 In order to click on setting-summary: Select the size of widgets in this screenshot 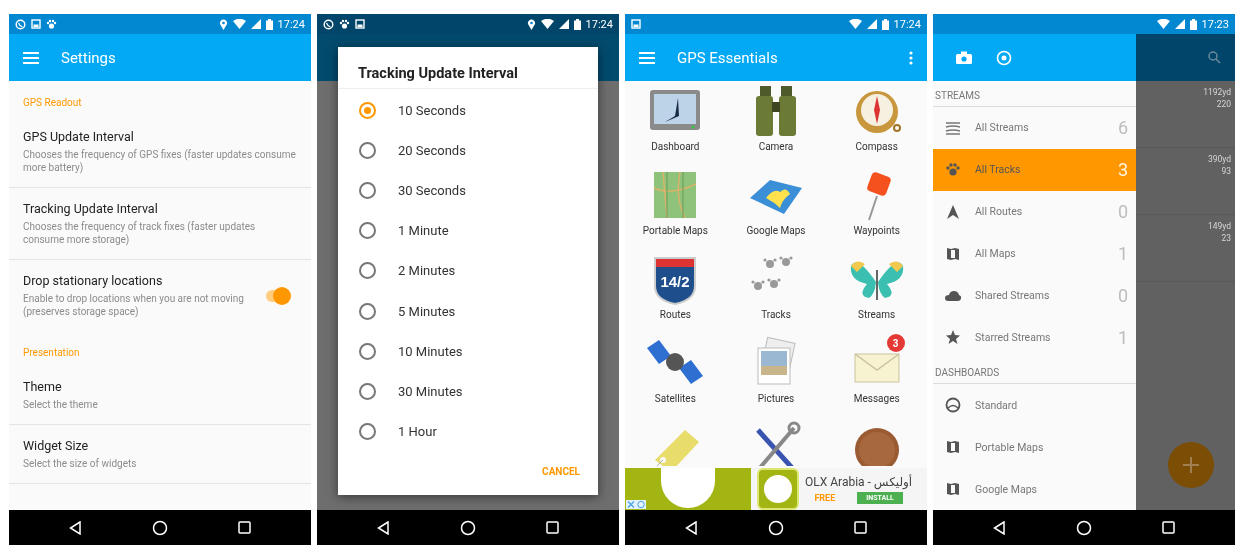, I will do `click(80, 463)`.